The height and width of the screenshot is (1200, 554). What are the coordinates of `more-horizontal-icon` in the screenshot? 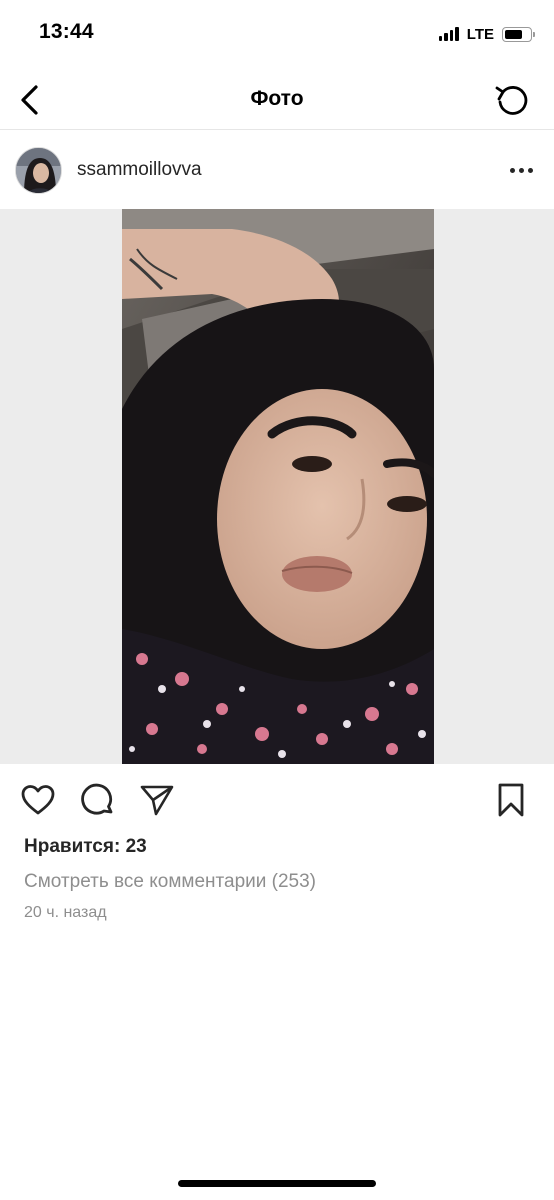 It's located at (512, 170).